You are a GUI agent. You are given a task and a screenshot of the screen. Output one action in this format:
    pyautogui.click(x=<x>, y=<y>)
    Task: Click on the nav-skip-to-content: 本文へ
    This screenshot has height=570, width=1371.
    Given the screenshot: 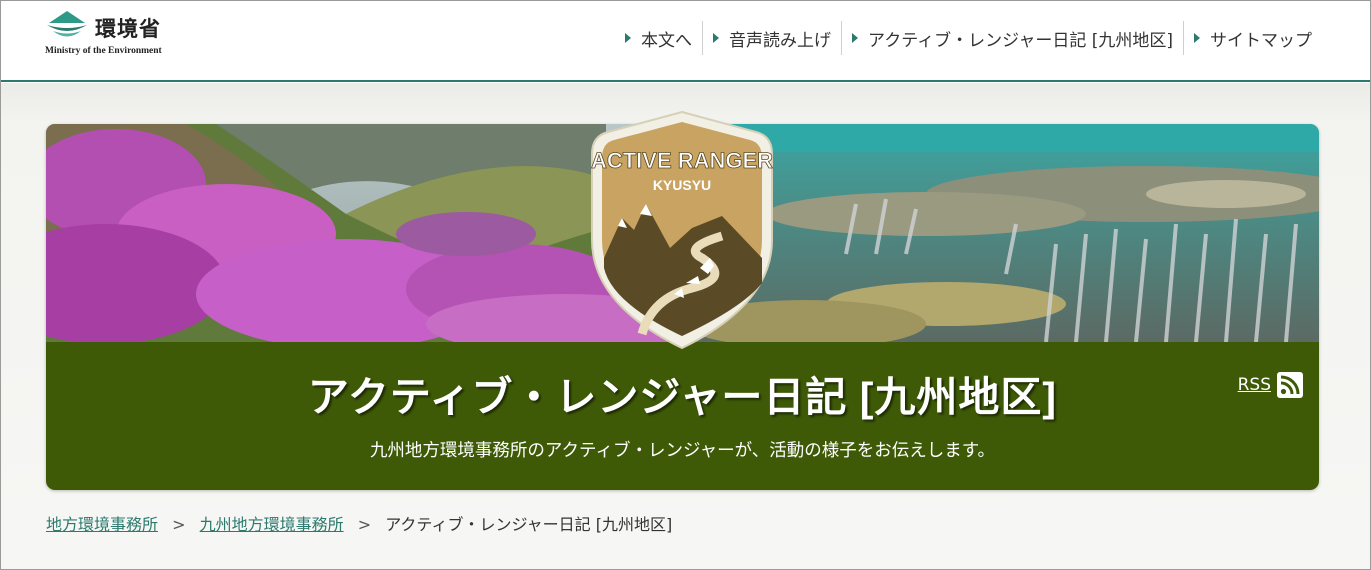 What is the action you would take?
    pyautogui.click(x=658, y=38)
    